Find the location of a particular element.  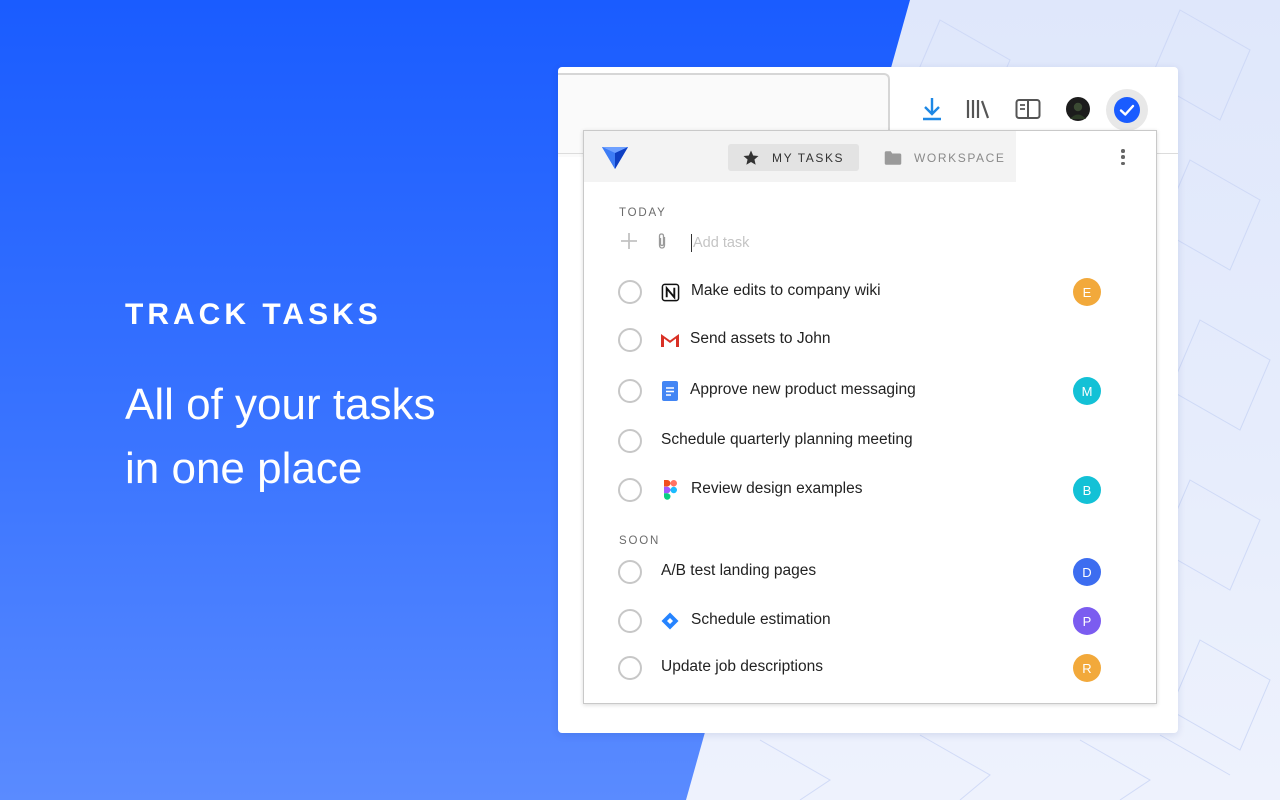

hero-headline-line1: All of your tasks is located at coordinates (280, 404).